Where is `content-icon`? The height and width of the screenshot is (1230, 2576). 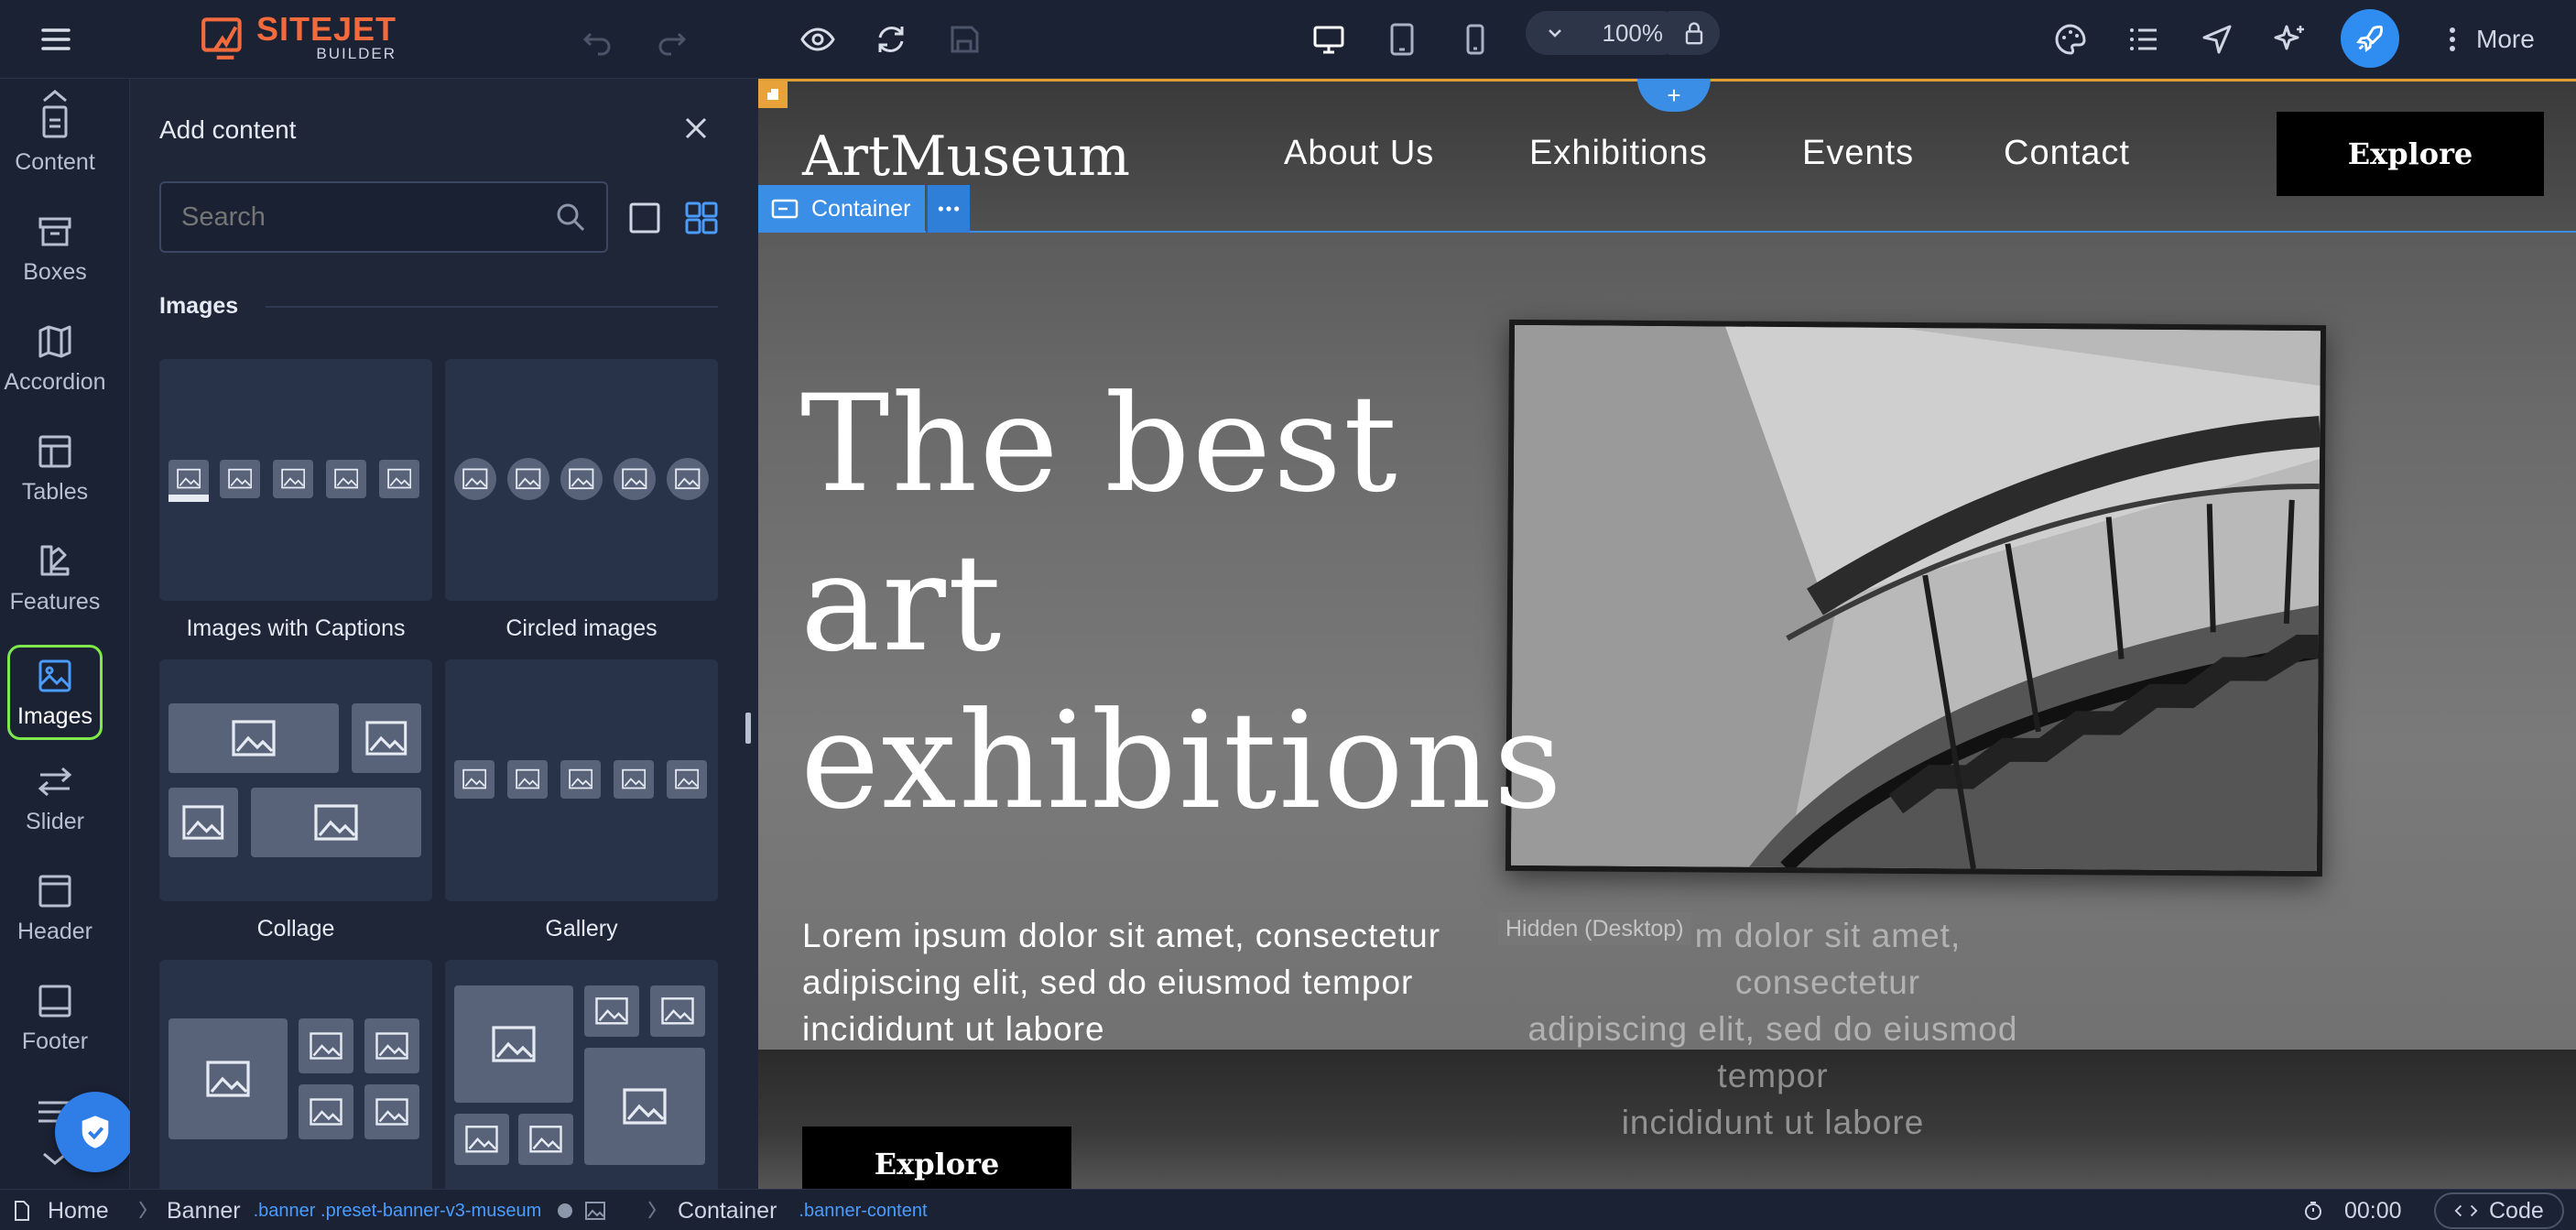 content-icon is located at coordinates (55, 121).